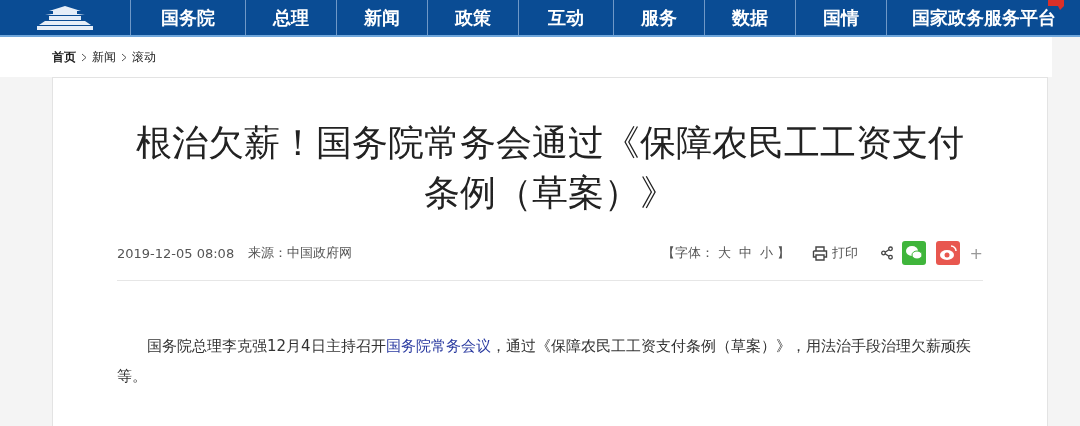 This screenshot has height=426, width=1080. Describe the element at coordinates (176, 253) in the screenshot. I see `publish-date: 2019-12-05 08:08` at that location.